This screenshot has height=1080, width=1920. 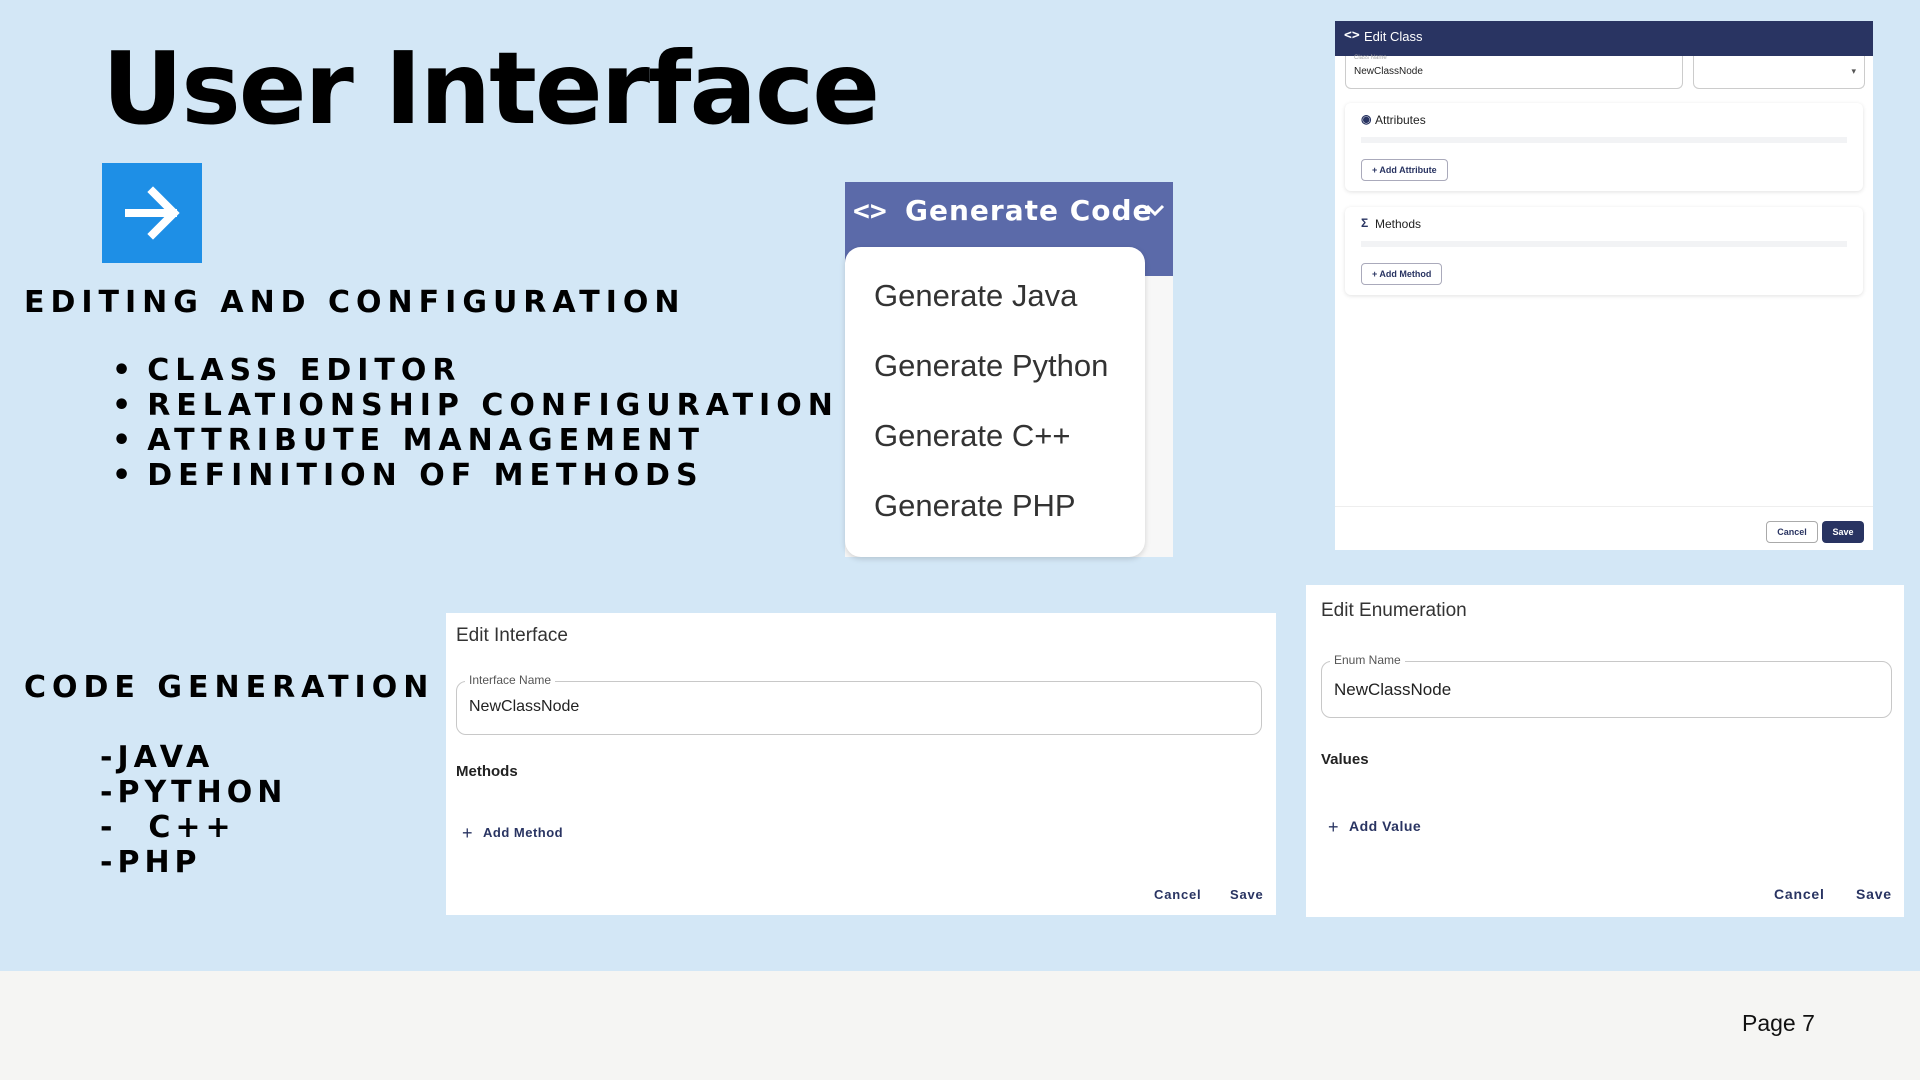 I want to click on feature-item: RELATIONSHIP CONFIGURATION, so click(x=475, y=405).